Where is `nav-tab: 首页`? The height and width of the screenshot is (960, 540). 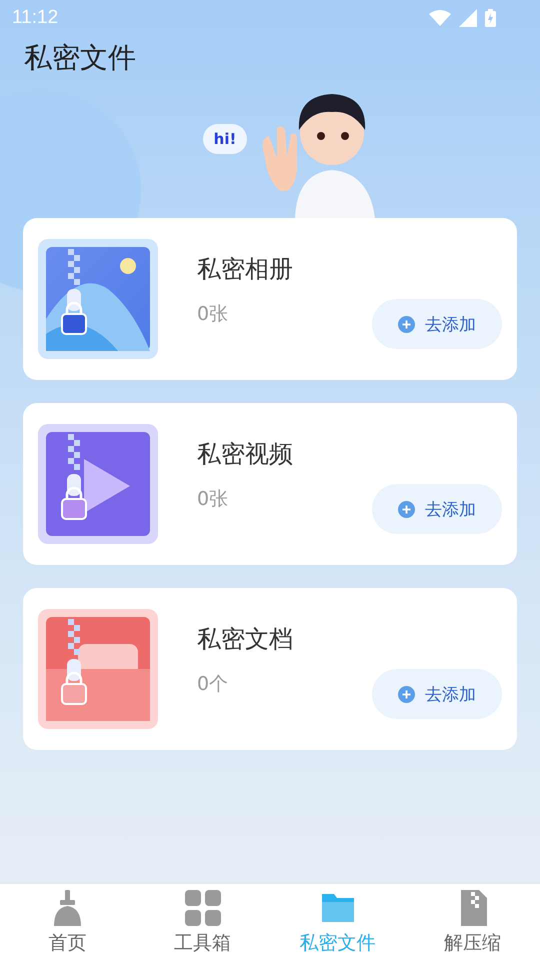
nav-tab: 首页 is located at coordinates (67, 922).